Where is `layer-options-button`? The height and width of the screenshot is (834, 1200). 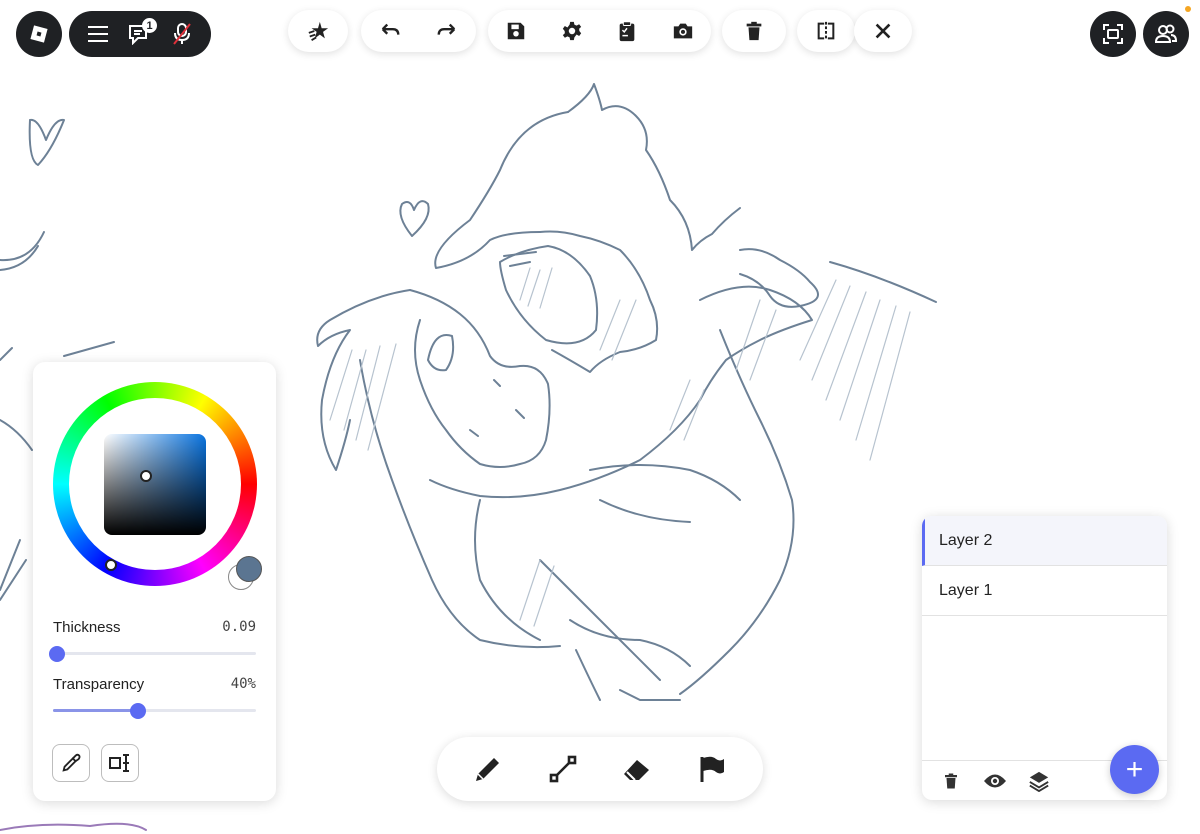 layer-options-button is located at coordinates (1039, 781).